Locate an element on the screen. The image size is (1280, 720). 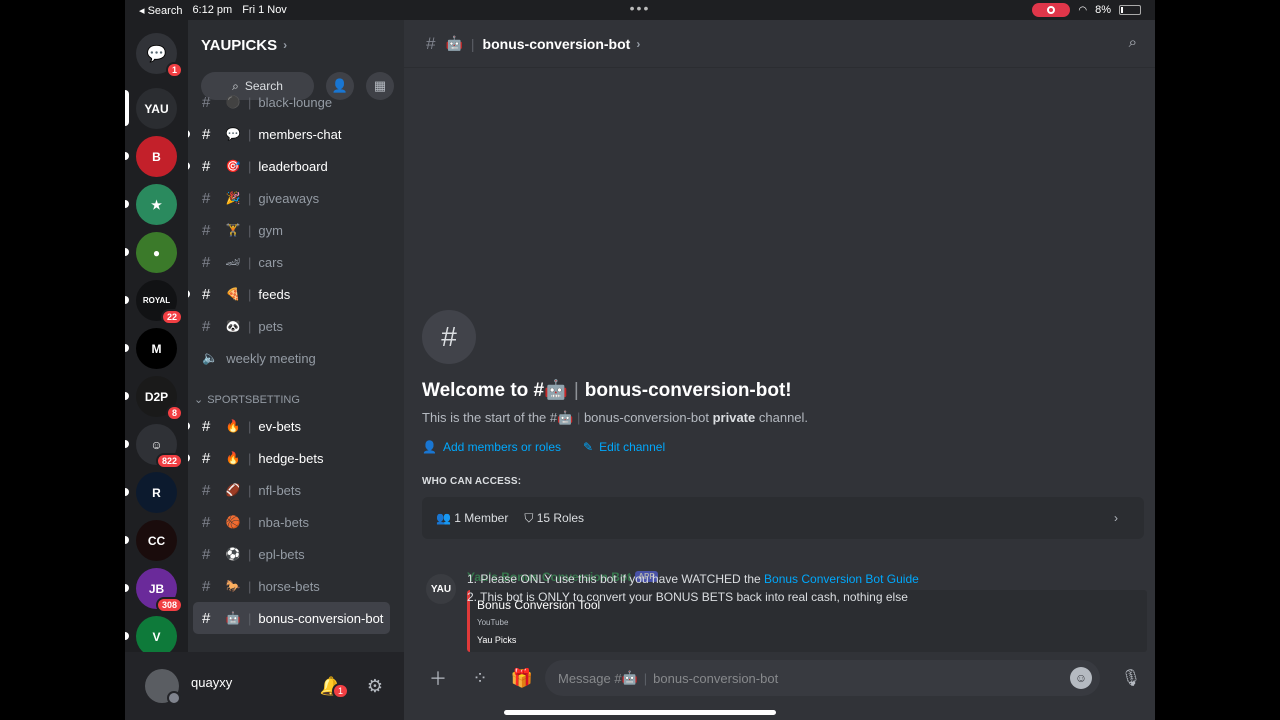
channel-label: ev-bets is located at coordinates (280, 426).